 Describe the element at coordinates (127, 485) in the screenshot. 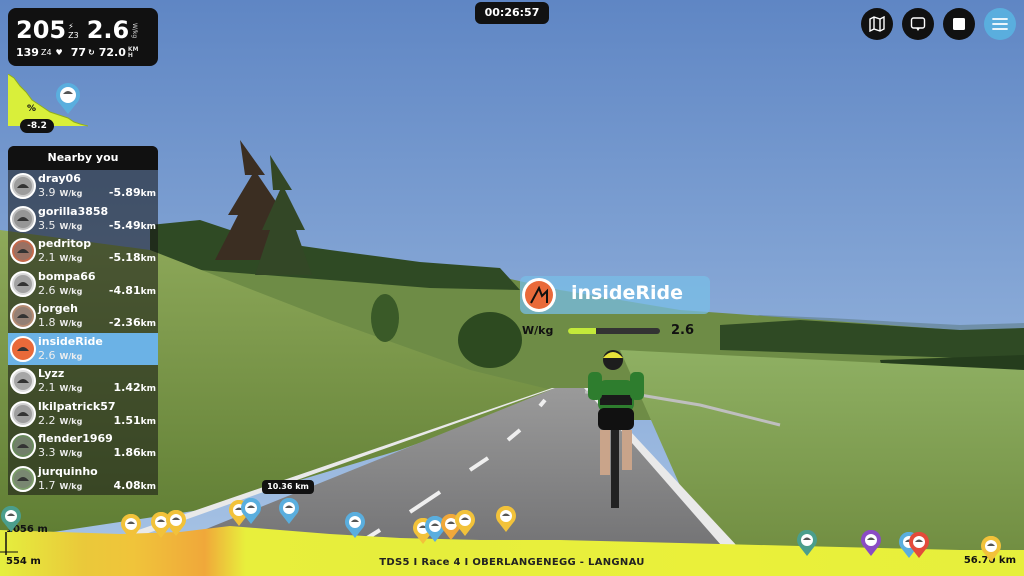

I see `nearby-rider-distance: 4.08` at that location.